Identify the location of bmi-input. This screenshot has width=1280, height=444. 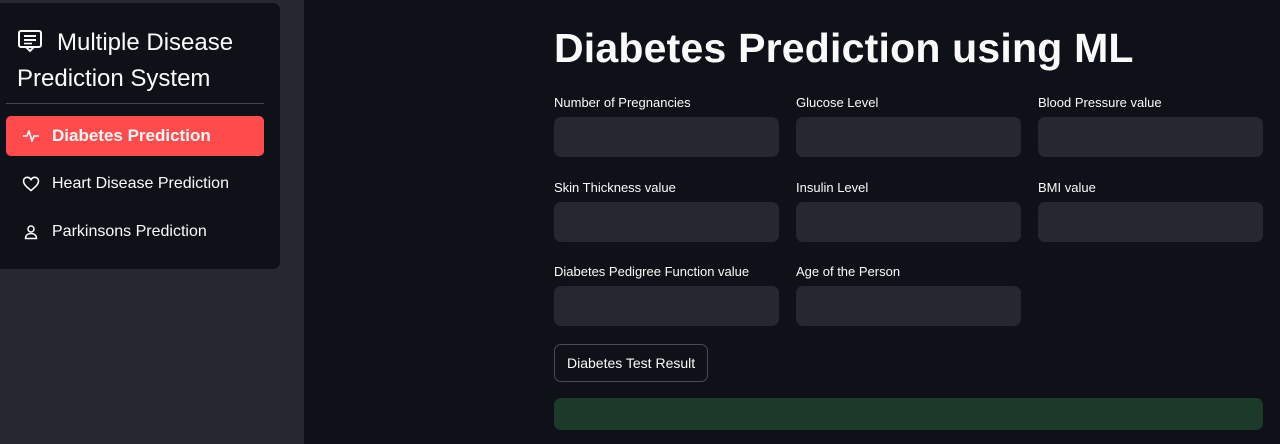
(1150, 222).